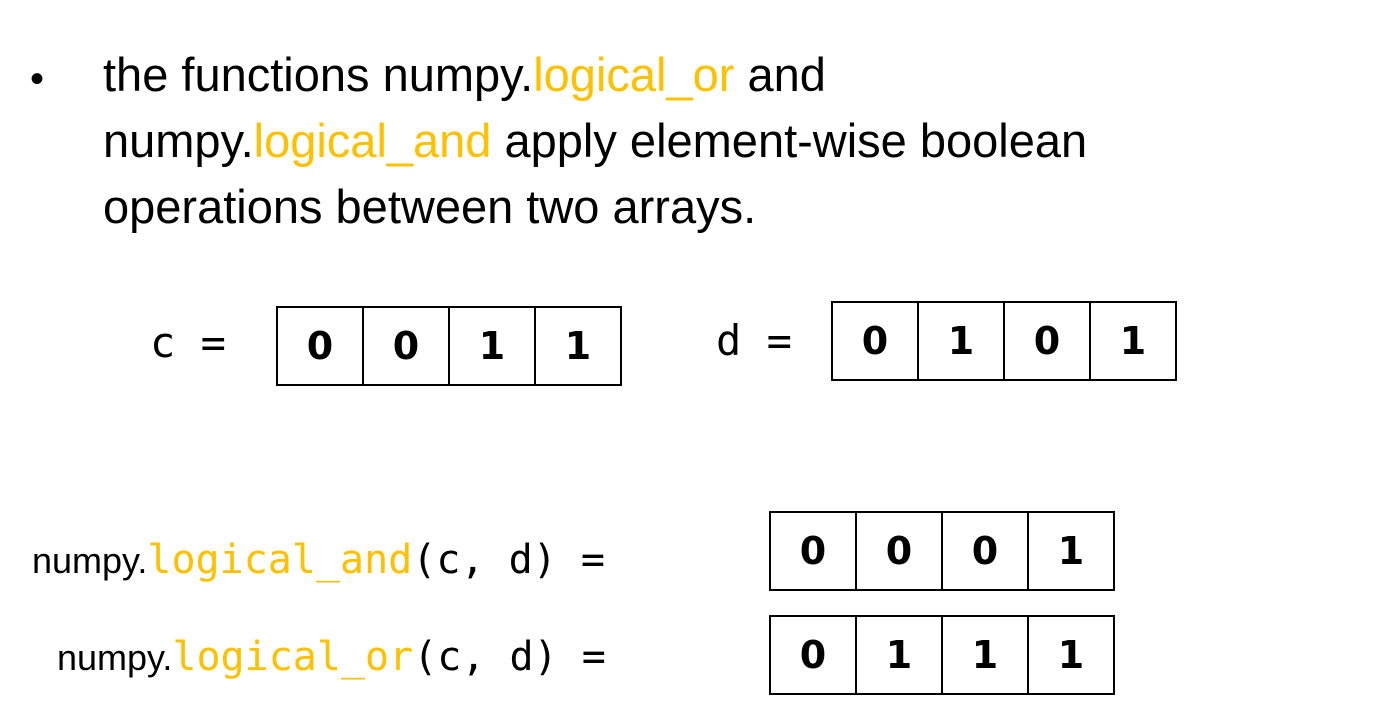  I want to click on array-d-label: d =, so click(754, 340).